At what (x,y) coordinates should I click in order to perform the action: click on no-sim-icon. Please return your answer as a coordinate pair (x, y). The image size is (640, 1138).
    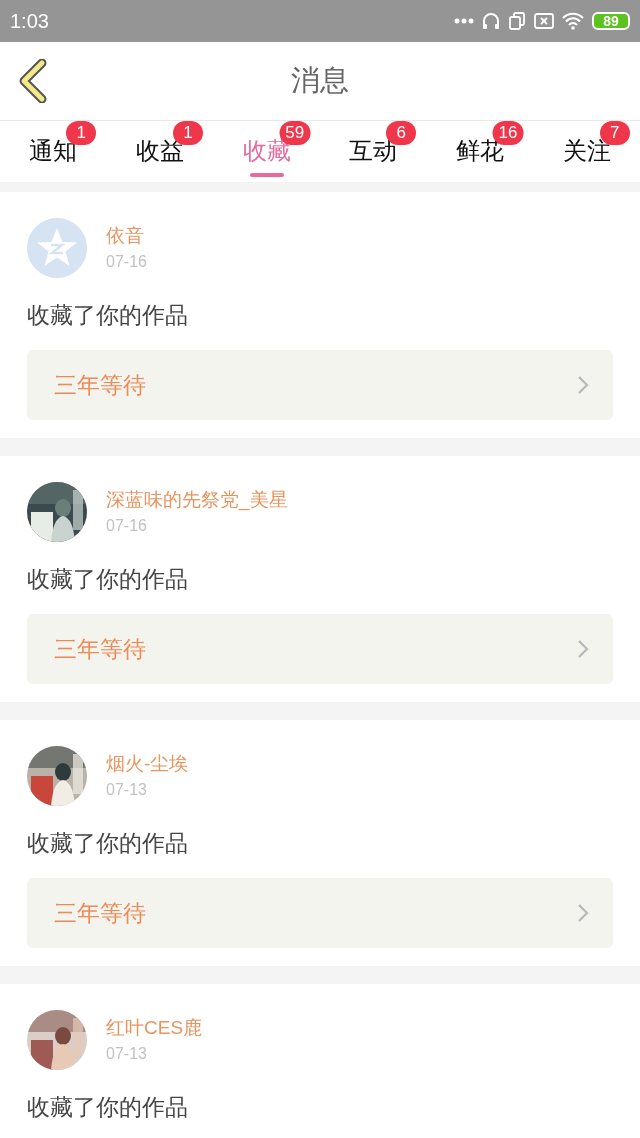
    Looking at the image, I should click on (544, 21).